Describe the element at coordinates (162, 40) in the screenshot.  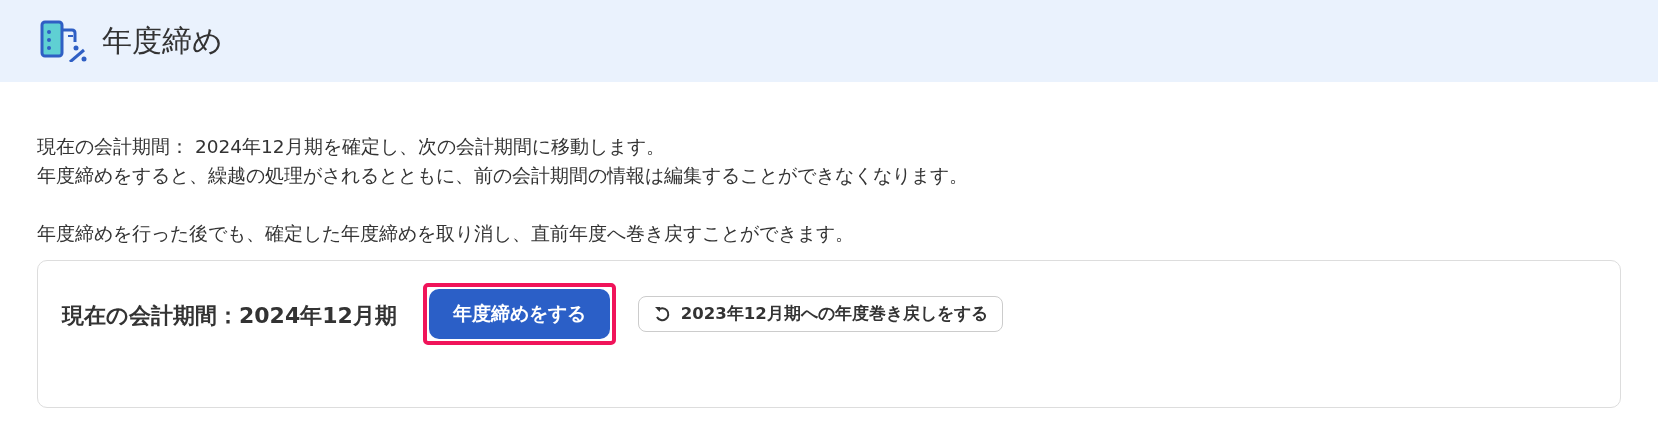
I see `page-title: 年度締め` at that location.